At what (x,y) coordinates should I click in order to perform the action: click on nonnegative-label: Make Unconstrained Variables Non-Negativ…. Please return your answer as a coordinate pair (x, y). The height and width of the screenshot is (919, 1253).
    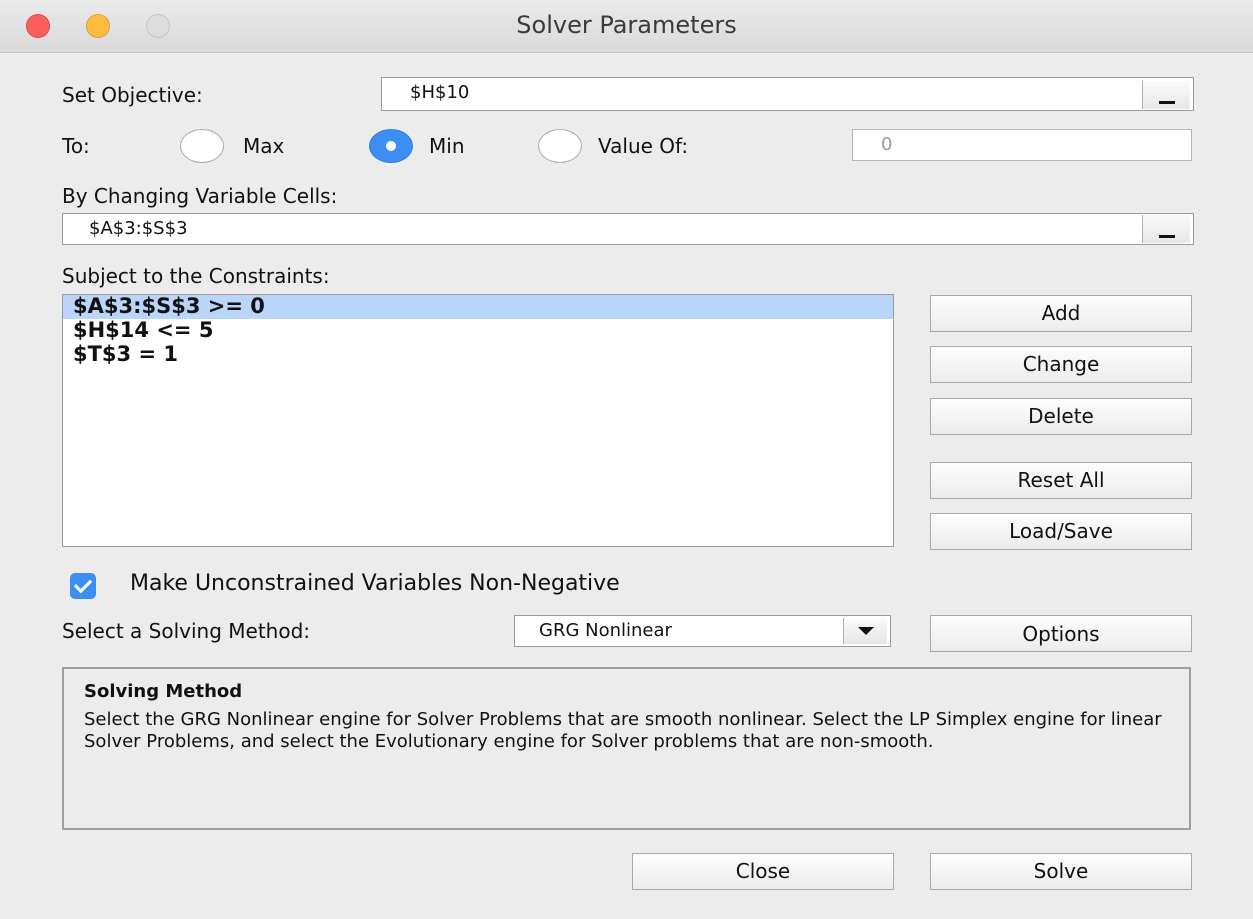
    Looking at the image, I should click on (375, 583).